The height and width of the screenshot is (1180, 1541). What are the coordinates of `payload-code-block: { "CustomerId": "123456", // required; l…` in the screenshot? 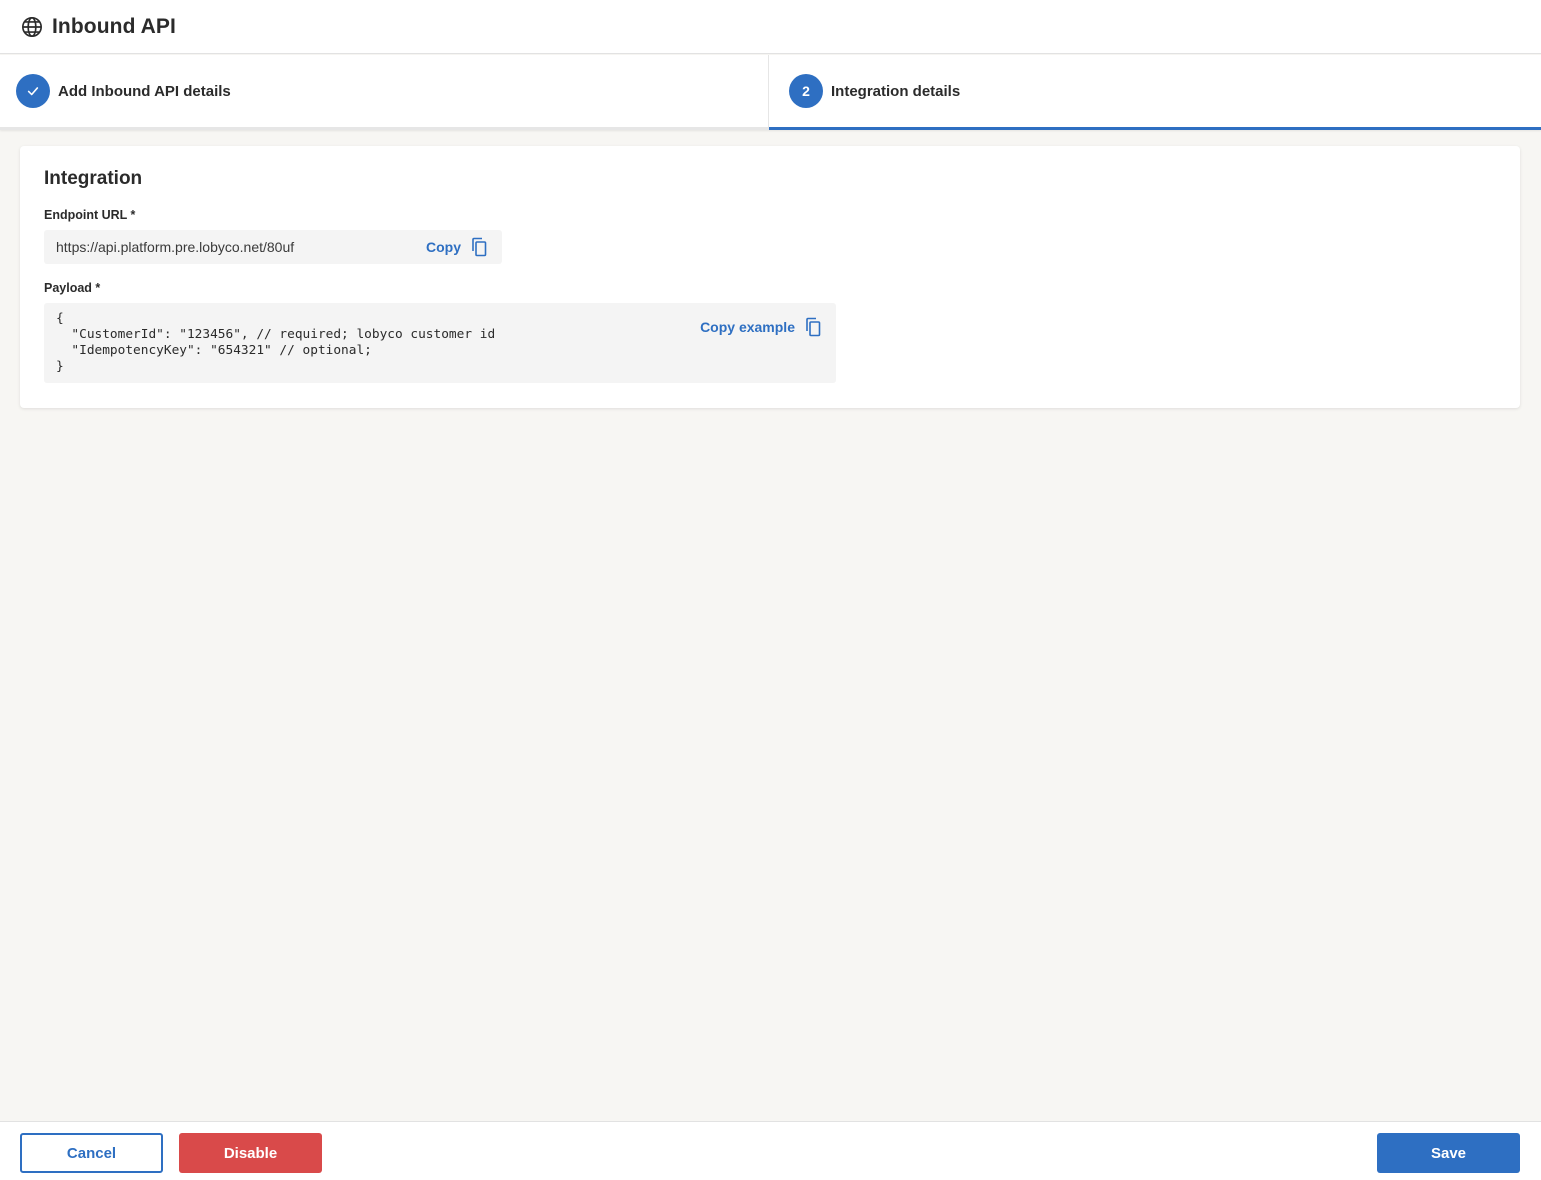 It's located at (440, 343).